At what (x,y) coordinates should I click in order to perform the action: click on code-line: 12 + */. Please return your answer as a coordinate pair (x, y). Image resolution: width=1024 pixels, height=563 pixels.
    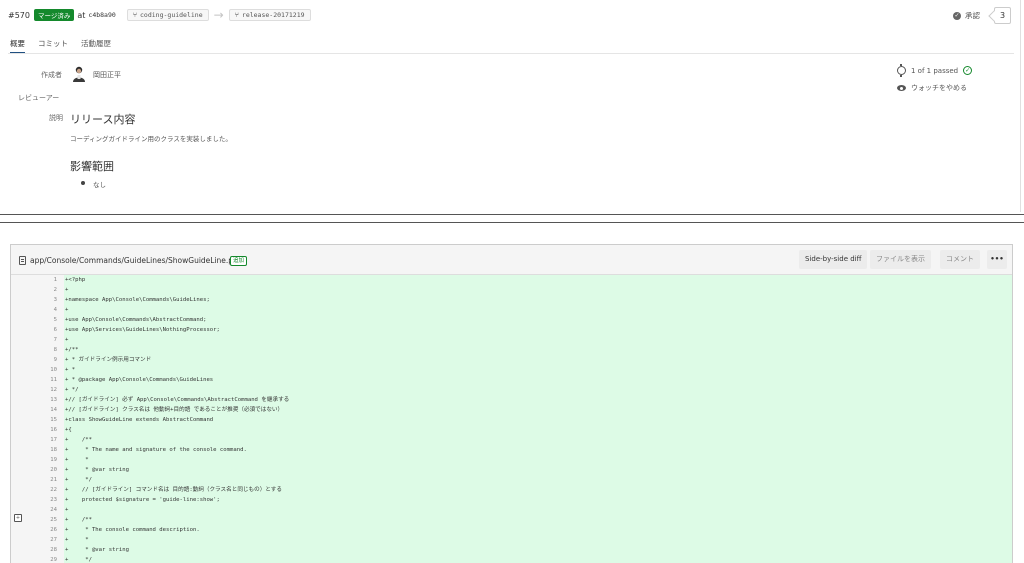
    Looking at the image, I should click on (511, 390).